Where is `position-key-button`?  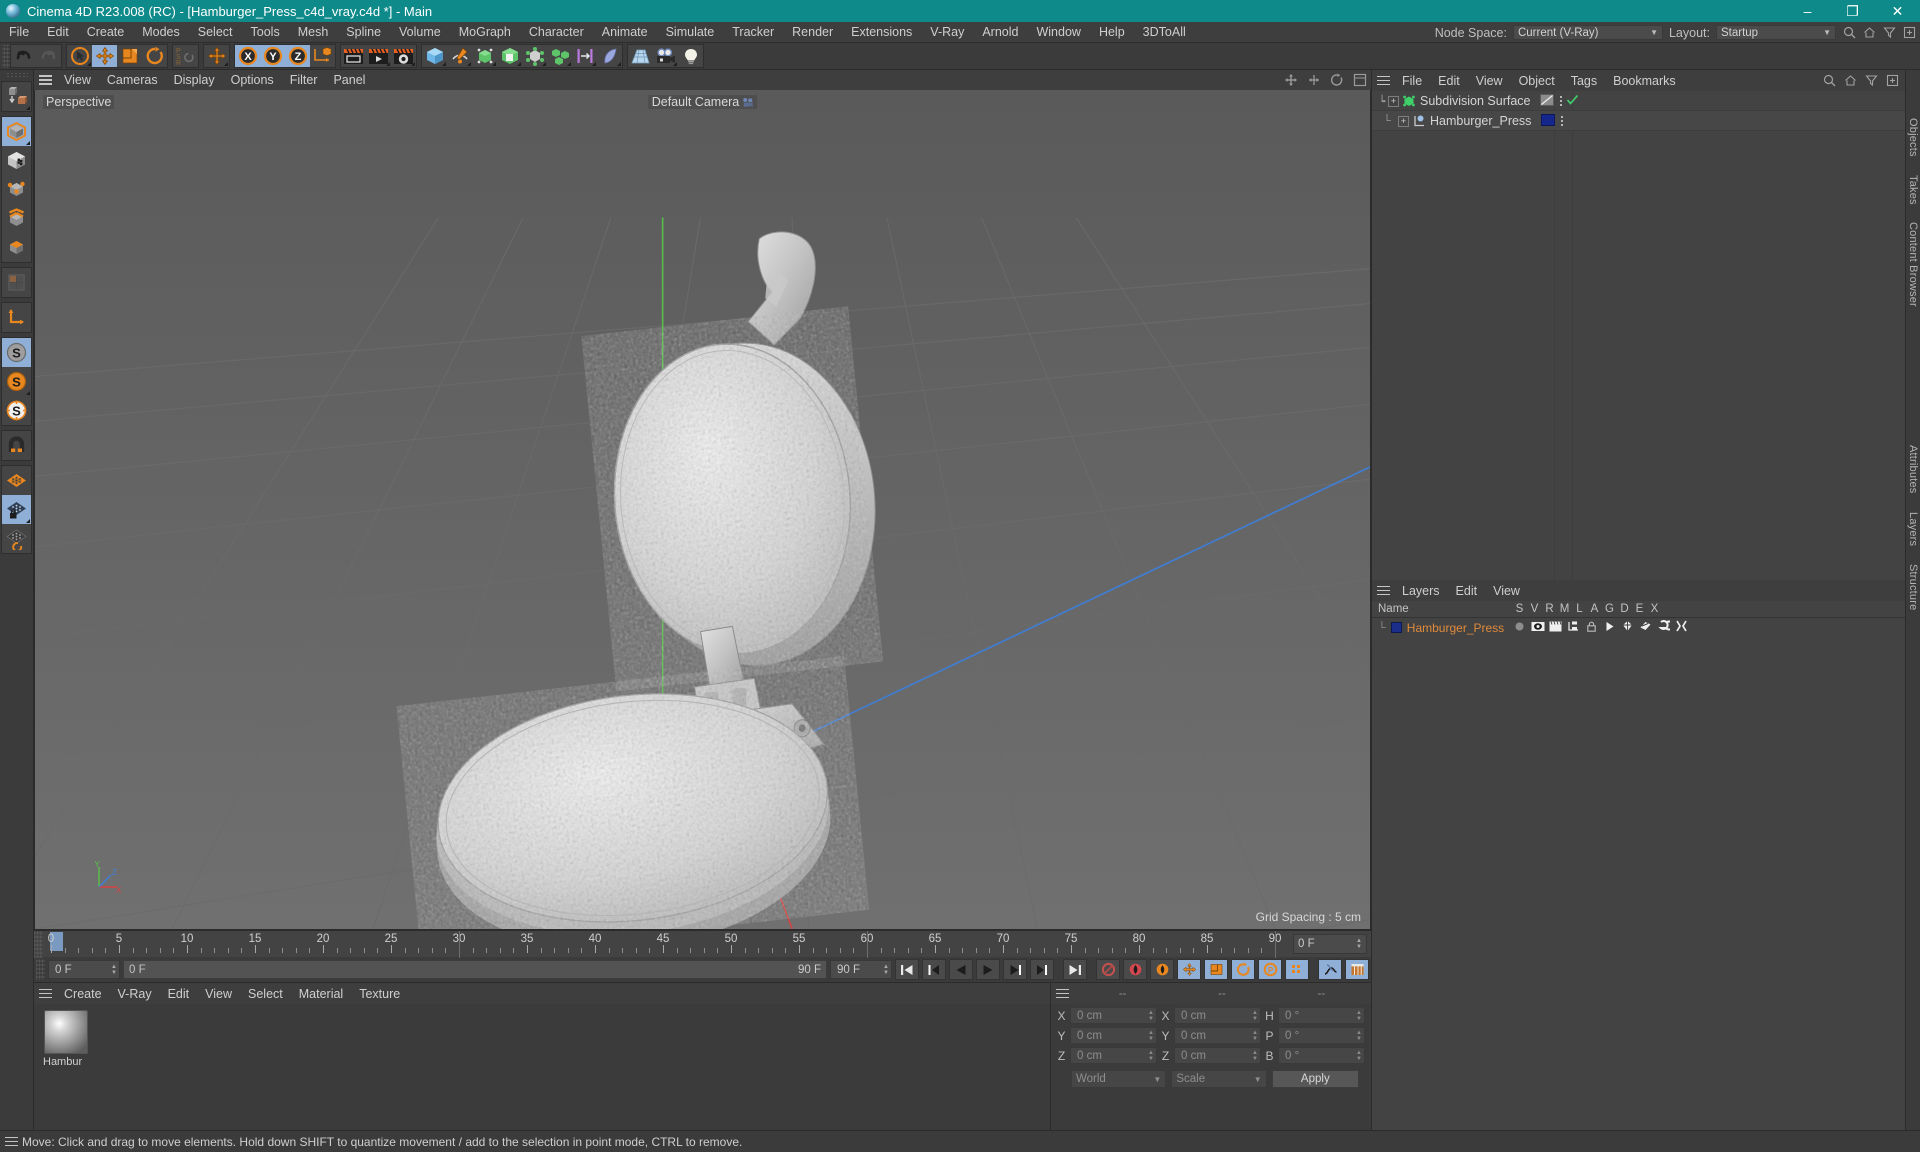 position-key-button is located at coordinates (1189, 969).